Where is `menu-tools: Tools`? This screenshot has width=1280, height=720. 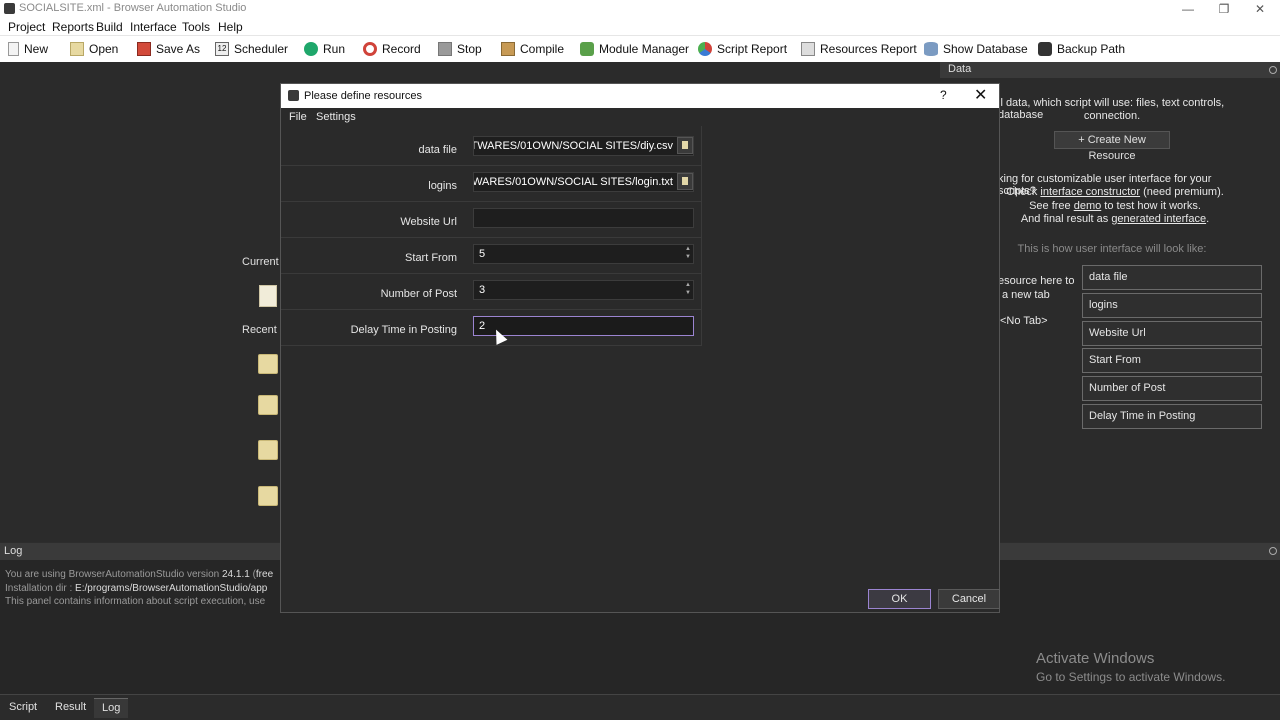
menu-tools: Tools is located at coordinates (196, 27).